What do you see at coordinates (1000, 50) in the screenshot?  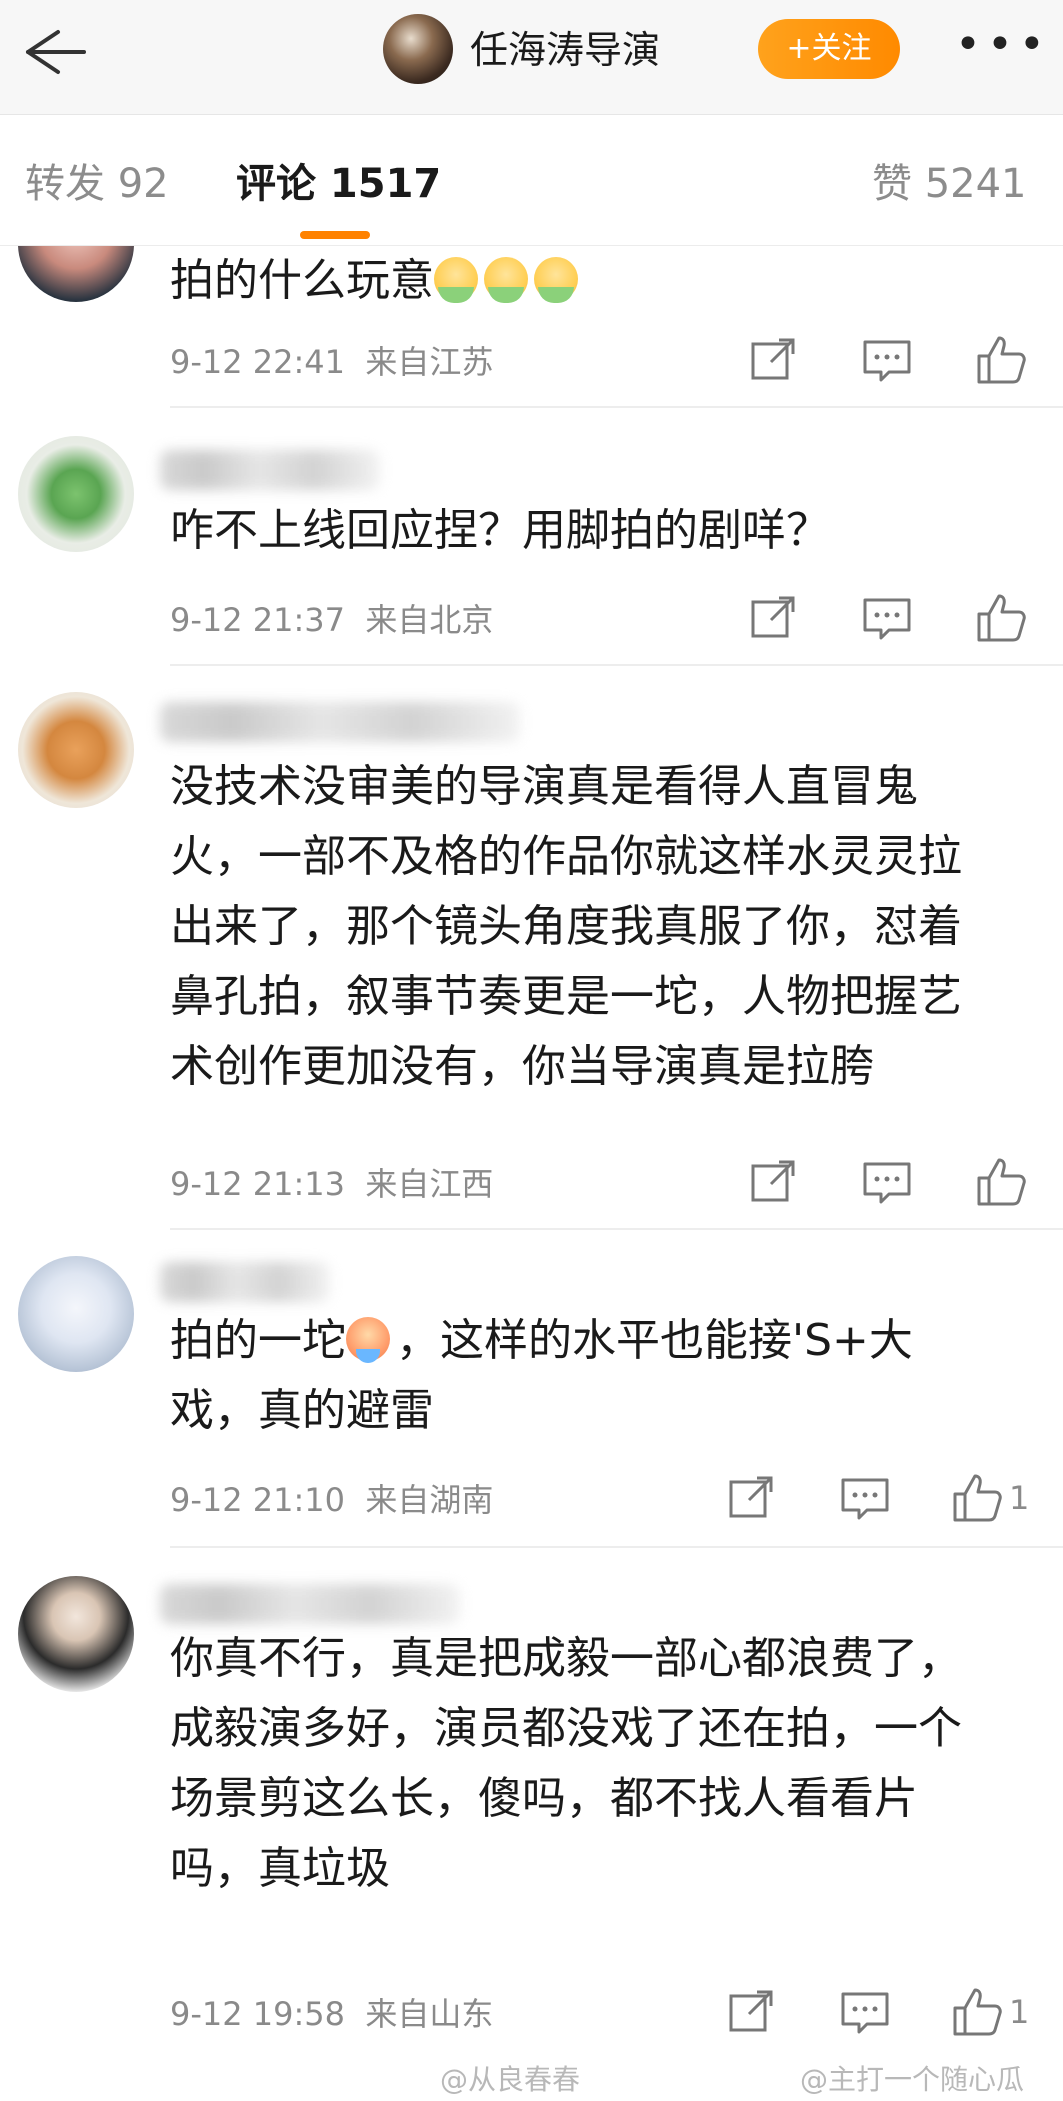 I see `more-dots-icon: •••` at bounding box center [1000, 50].